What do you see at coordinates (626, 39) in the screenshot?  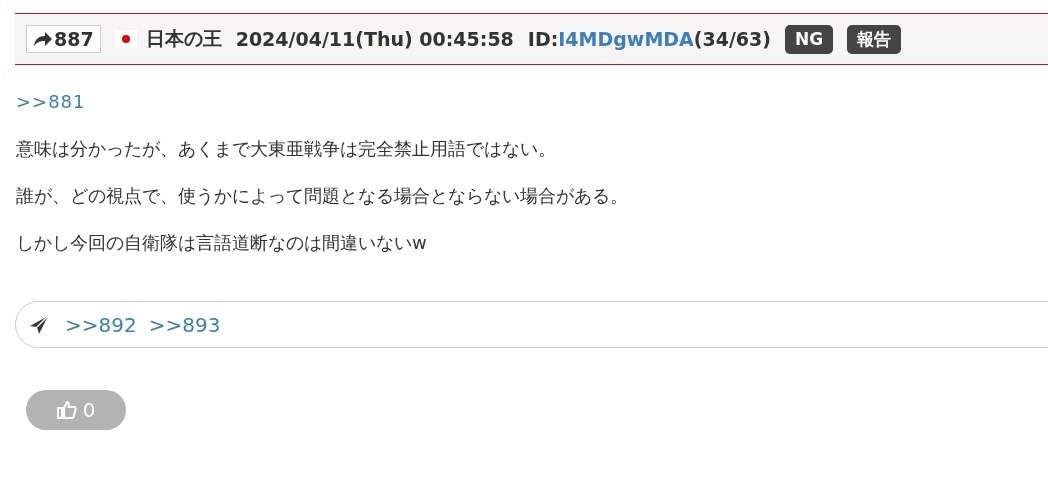 I see `poster-id-link: I4MDgwMDA` at bounding box center [626, 39].